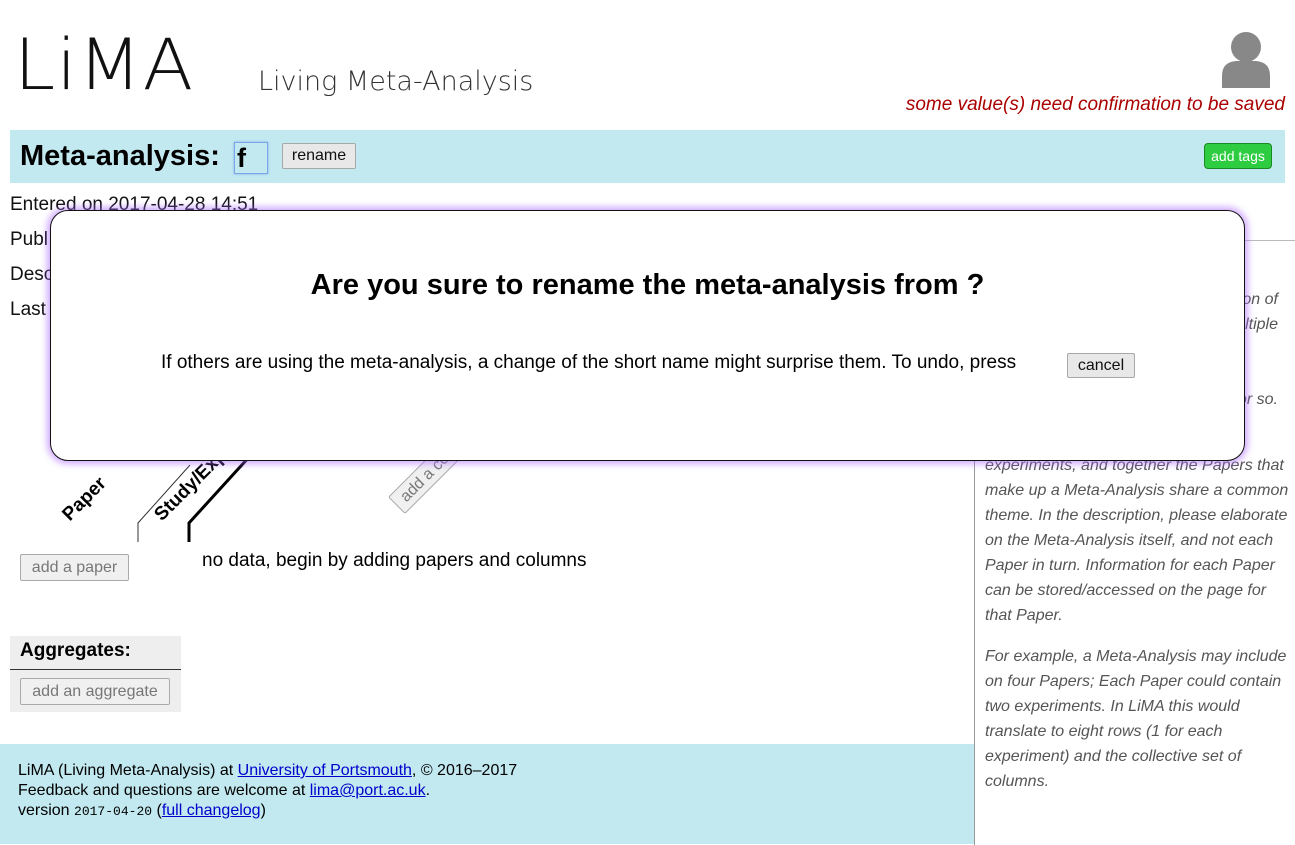 The height and width of the screenshot is (845, 1295). What do you see at coordinates (84, 499) in the screenshot?
I see `column-header-paper: Paper` at bounding box center [84, 499].